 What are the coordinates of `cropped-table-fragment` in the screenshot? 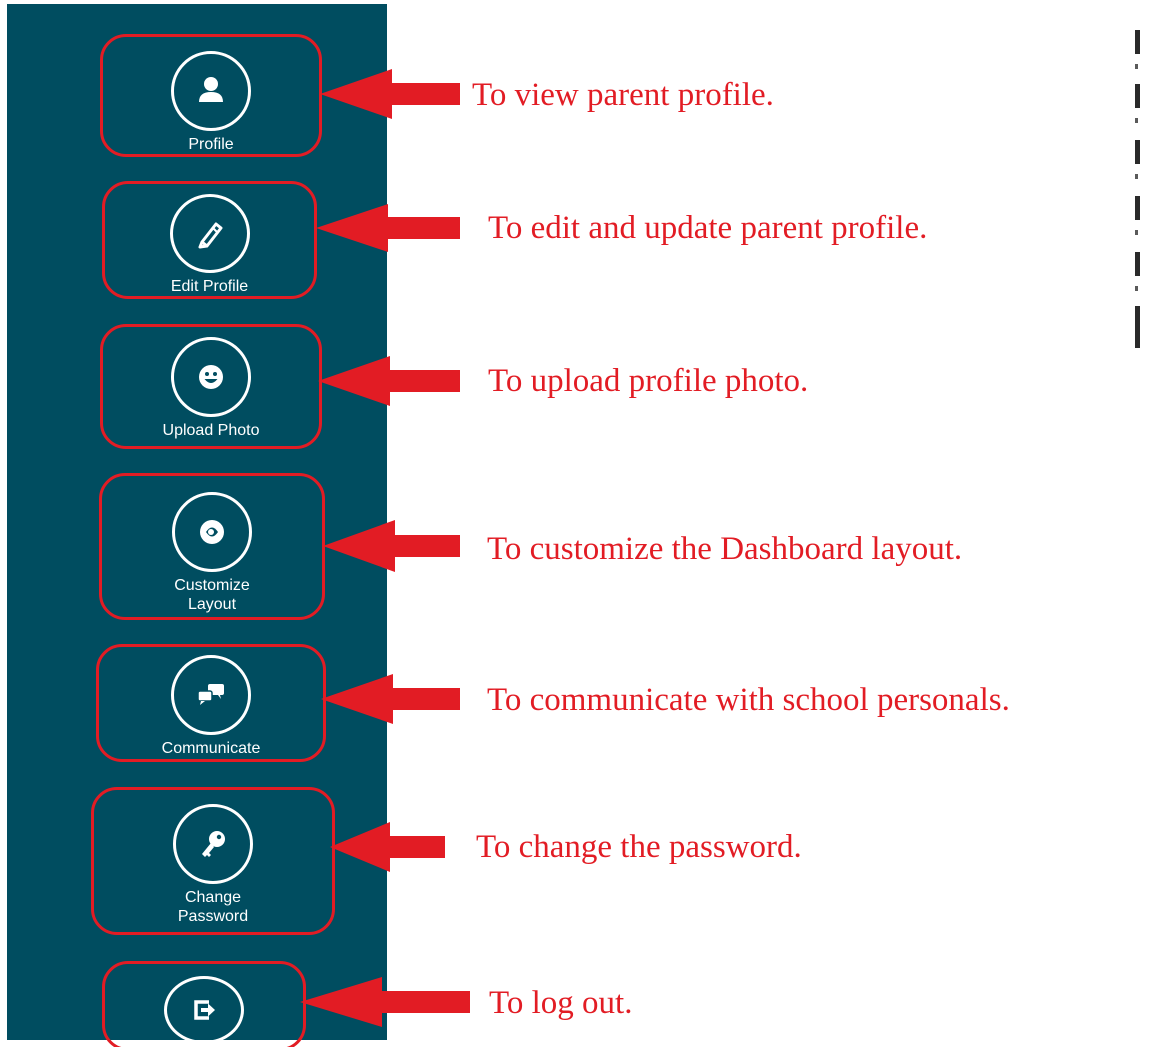 It's located at (1142, 189).